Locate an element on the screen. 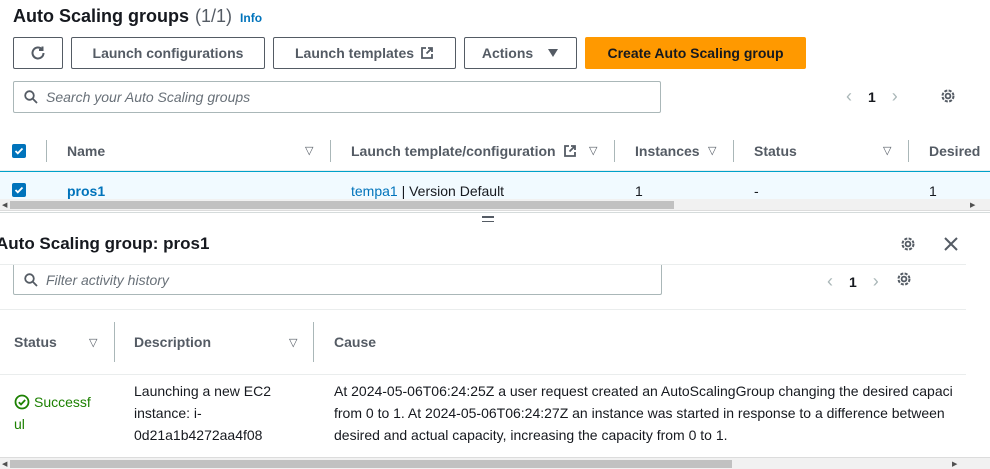  launch-configurations-label: Launch configurations is located at coordinates (168, 53).